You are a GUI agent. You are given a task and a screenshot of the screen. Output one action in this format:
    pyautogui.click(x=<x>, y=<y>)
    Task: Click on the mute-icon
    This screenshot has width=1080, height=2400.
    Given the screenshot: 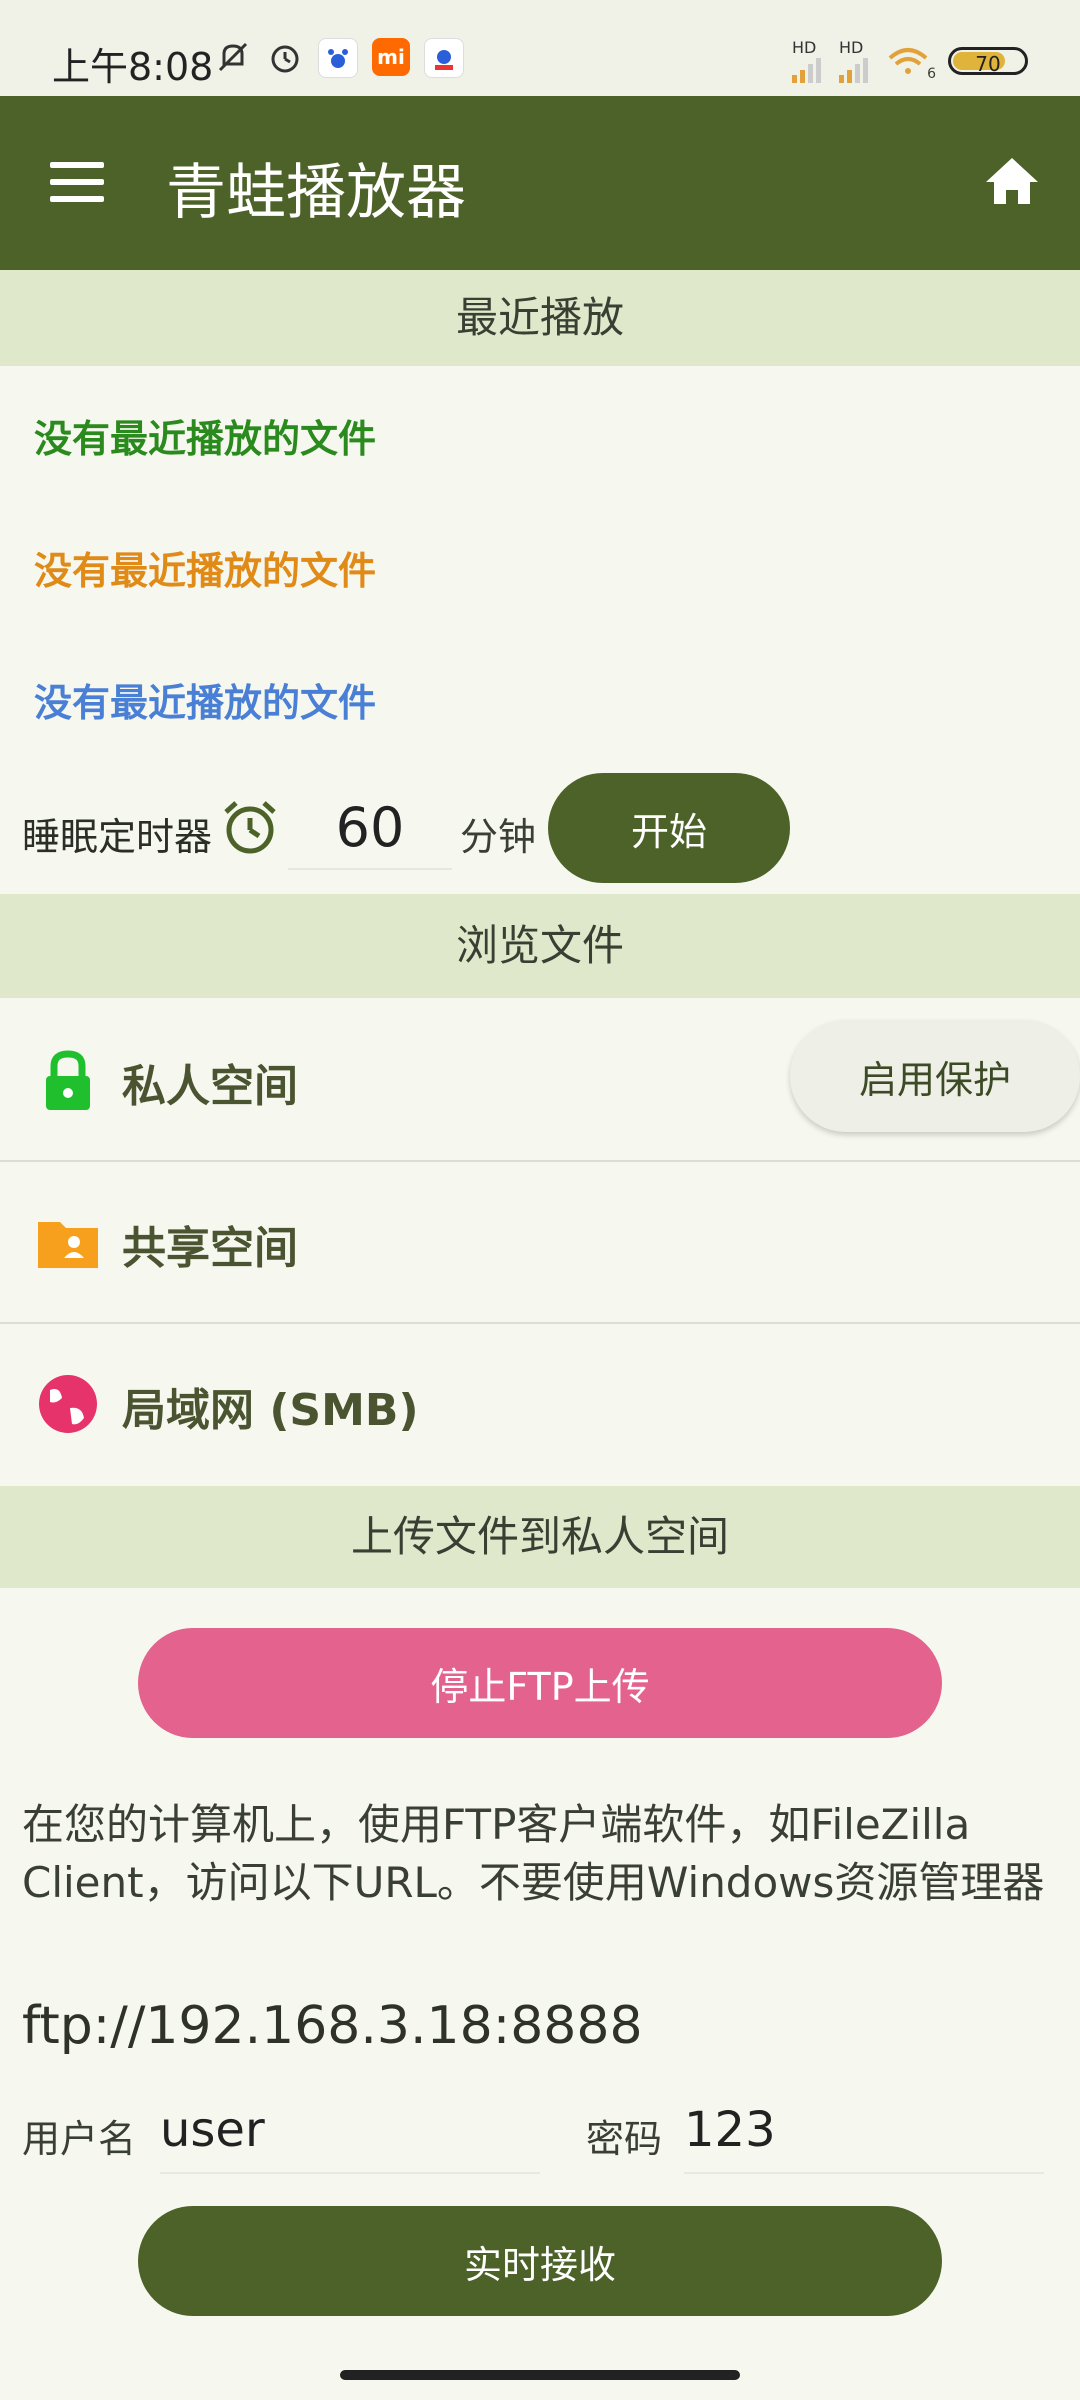 What is the action you would take?
    pyautogui.click(x=233, y=57)
    